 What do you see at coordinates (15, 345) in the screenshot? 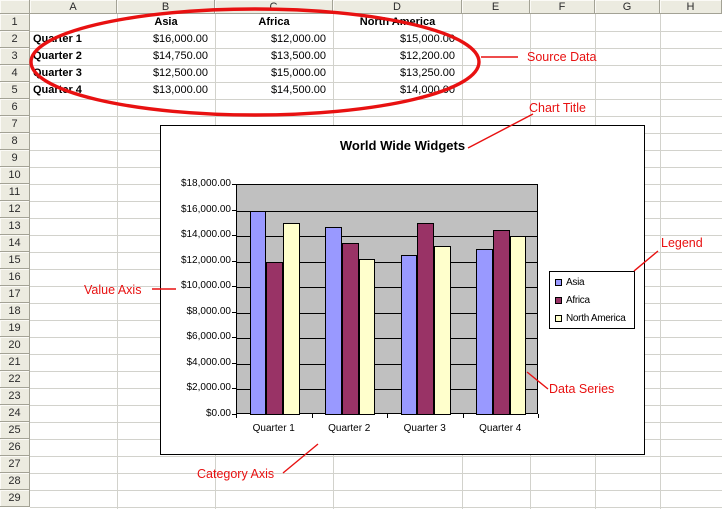
I see `row-header-20: 20` at bounding box center [15, 345].